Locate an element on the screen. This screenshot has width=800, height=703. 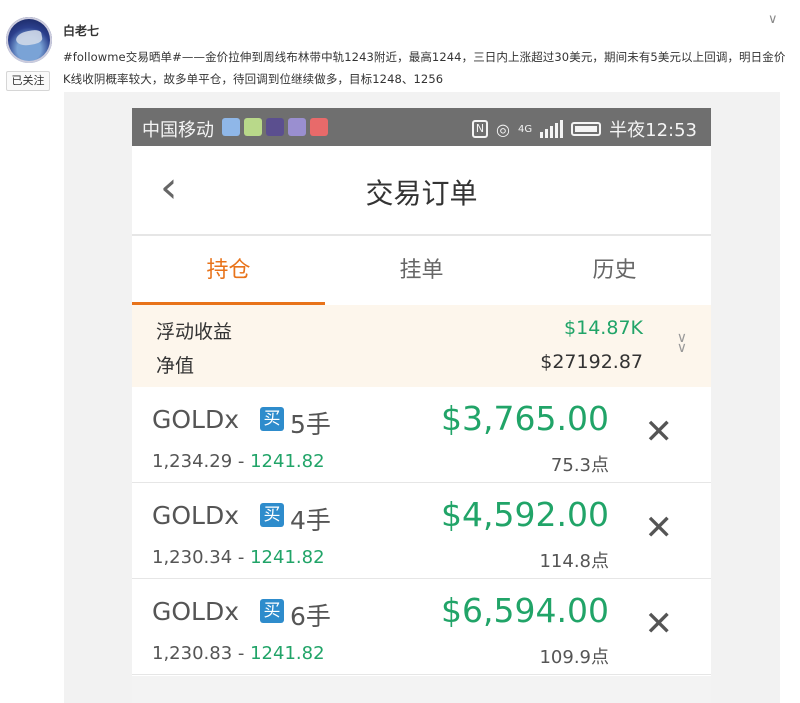
tab-positions: 持仓 is located at coordinates (228, 271).